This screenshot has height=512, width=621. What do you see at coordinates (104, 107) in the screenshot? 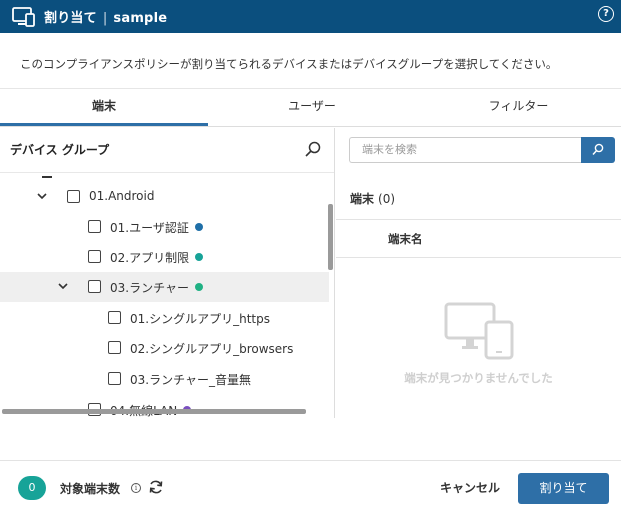
I see `tab-devices: 端末` at bounding box center [104, 107].